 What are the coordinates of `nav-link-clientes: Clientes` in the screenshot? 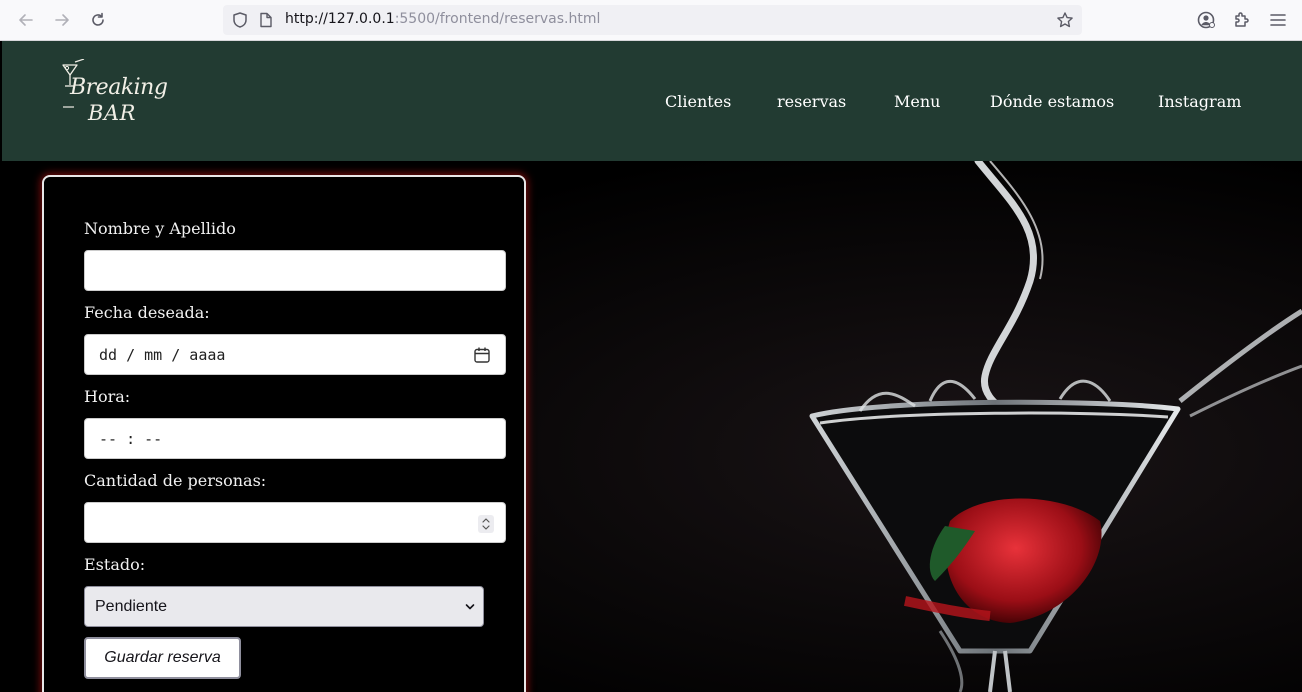 It's located at (698, 101).